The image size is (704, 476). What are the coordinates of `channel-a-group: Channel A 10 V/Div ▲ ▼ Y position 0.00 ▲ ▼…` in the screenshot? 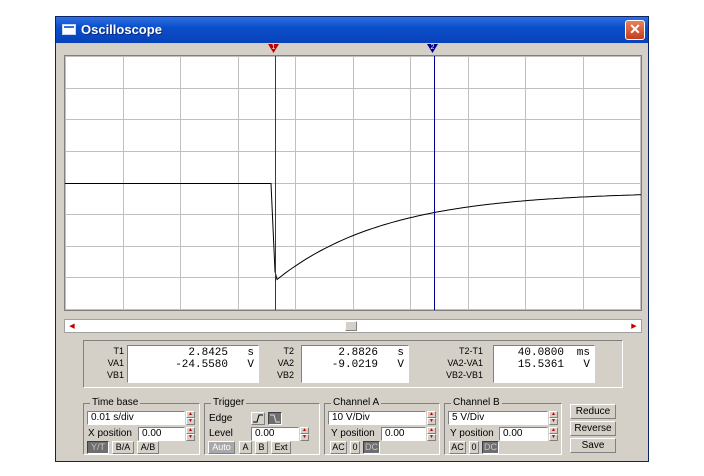 It's located at (382, 426).